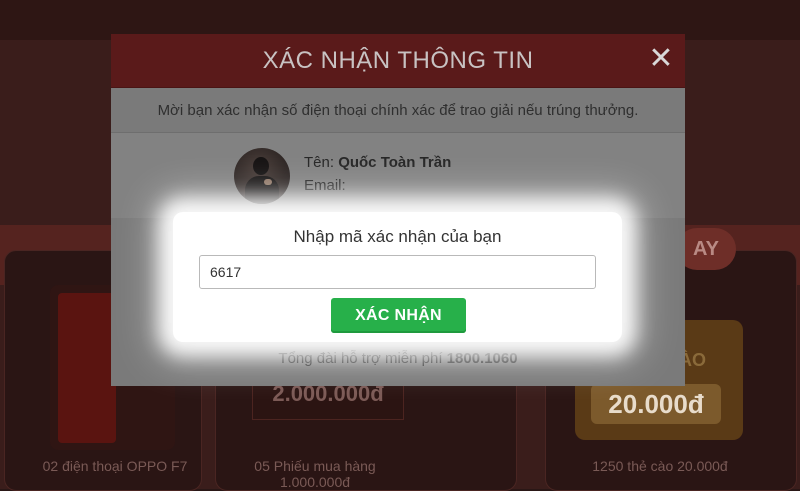 The height and width of the screenshot is (491, 800). I want to click on close-icon: ✕, so click(661, 59).